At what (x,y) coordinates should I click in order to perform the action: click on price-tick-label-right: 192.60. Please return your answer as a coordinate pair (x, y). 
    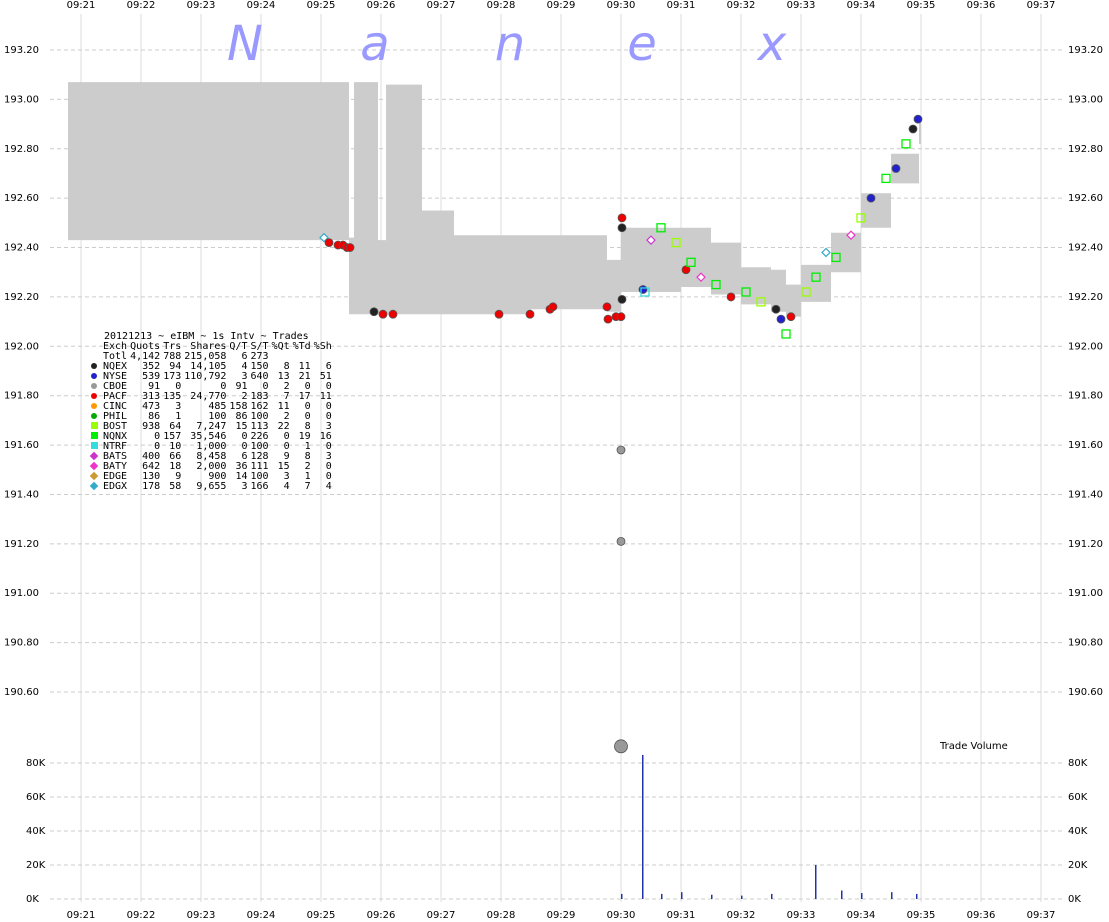
    Looking at the image, I should click on (1085, 198).